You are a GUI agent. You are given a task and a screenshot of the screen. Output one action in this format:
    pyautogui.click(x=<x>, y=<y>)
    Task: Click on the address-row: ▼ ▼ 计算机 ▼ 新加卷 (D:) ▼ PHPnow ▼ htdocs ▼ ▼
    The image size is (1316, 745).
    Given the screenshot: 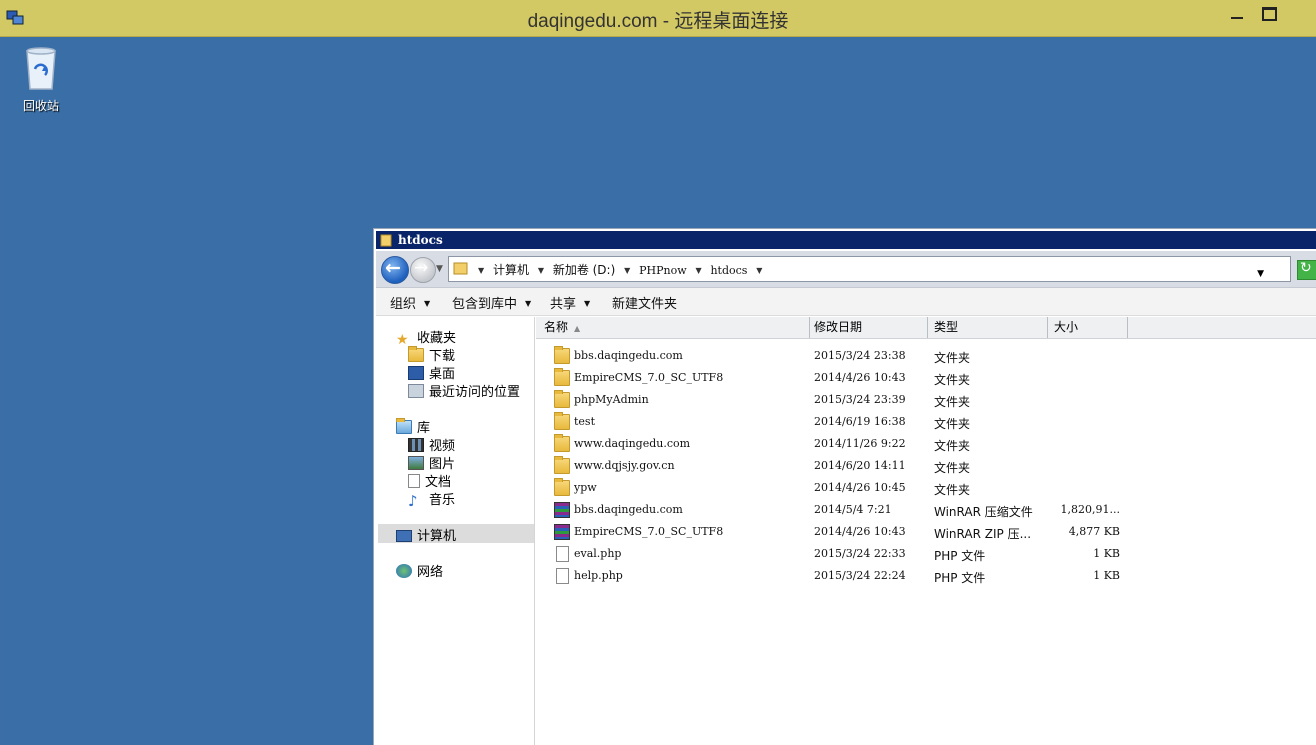 What is the action you would take?
    pyautogui.click(x=846, y=269)
    